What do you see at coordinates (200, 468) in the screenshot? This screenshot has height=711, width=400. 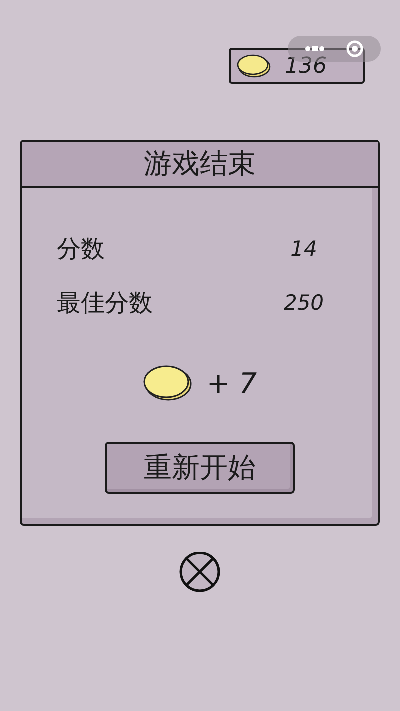 I see `restart-button: 重新开始` at bounding box center [200, 468].